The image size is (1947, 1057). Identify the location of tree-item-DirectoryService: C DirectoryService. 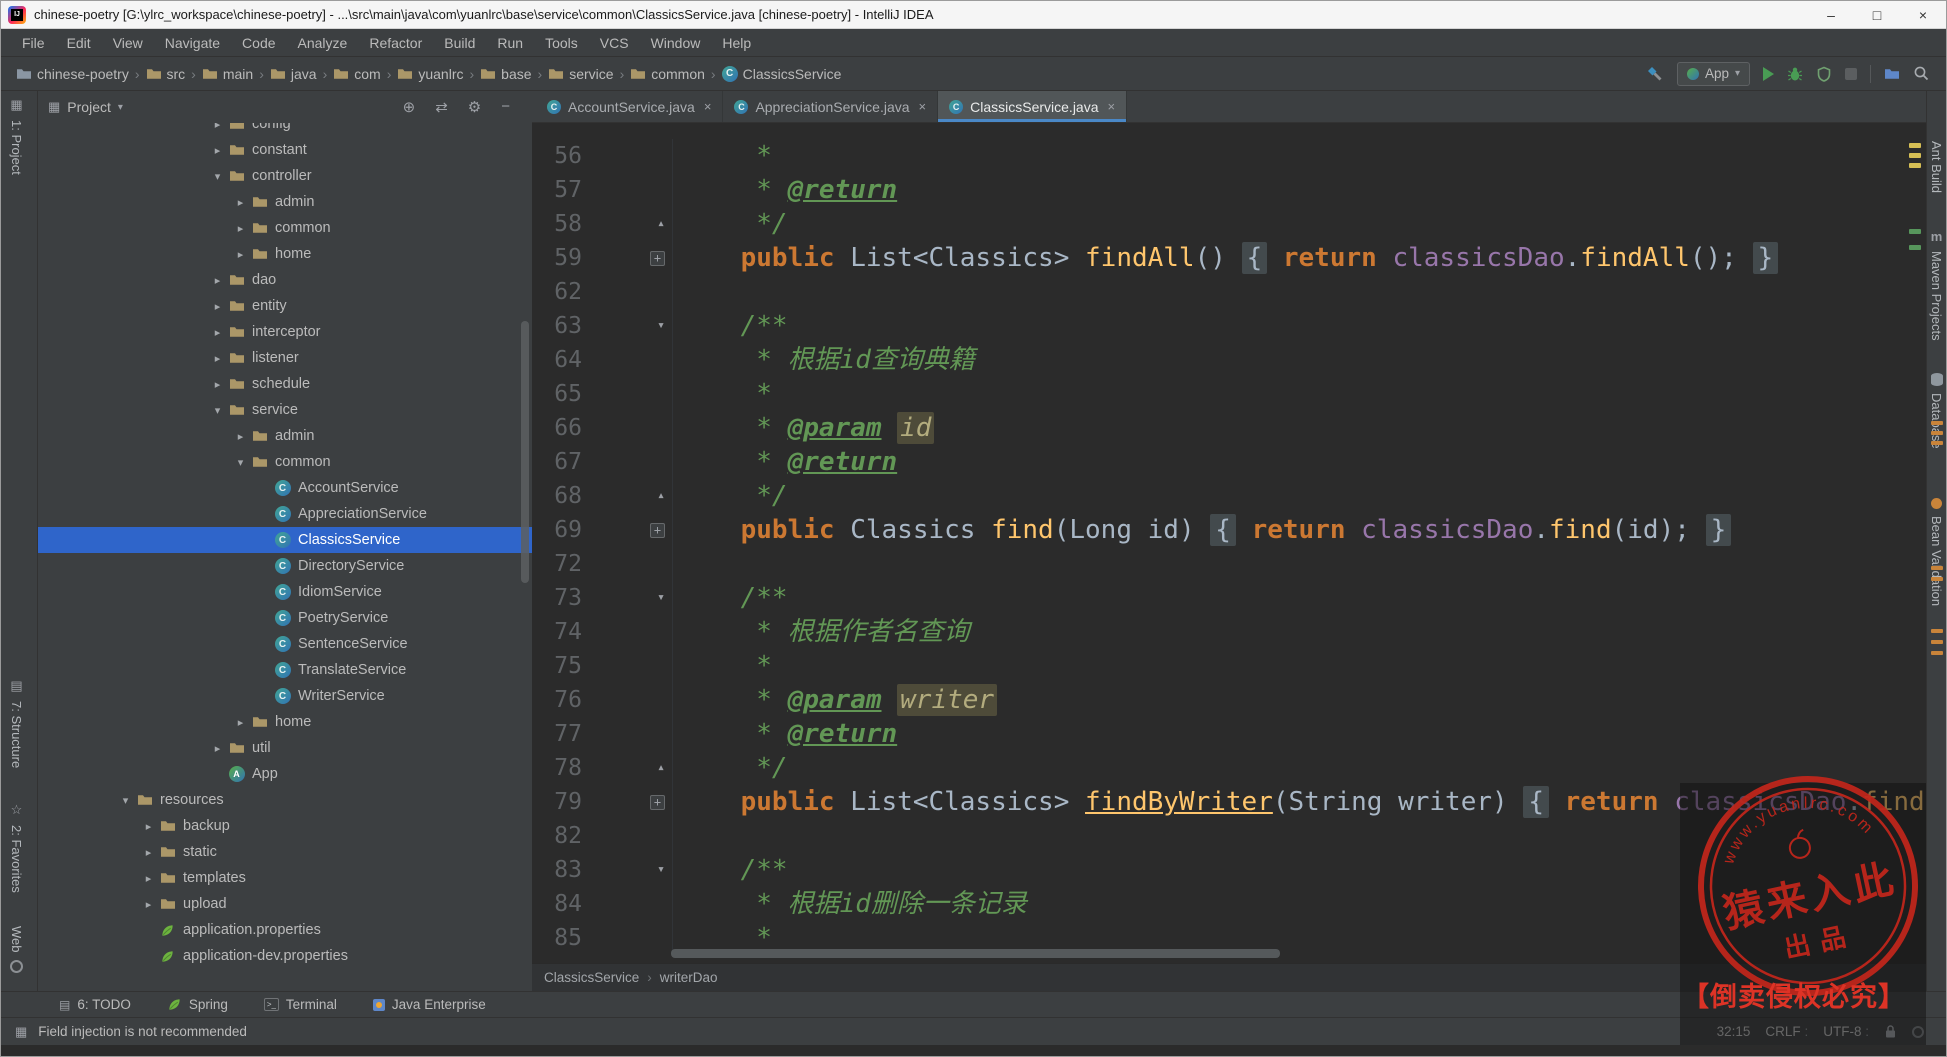
(285, 566).